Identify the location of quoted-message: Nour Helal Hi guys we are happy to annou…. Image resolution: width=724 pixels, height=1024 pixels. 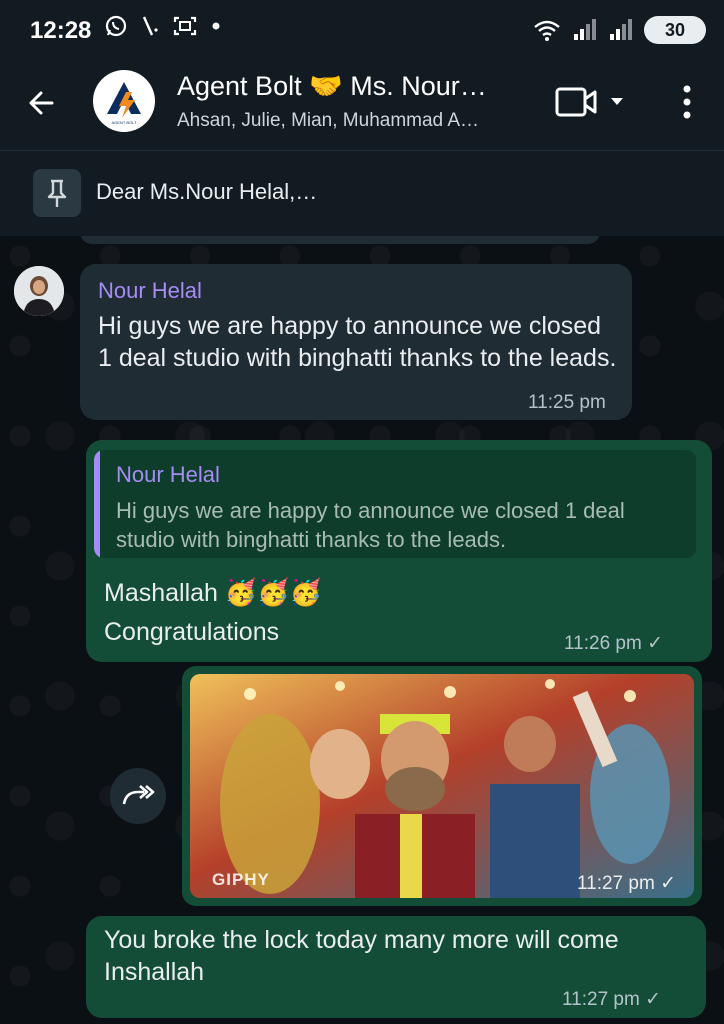
(395, 504).